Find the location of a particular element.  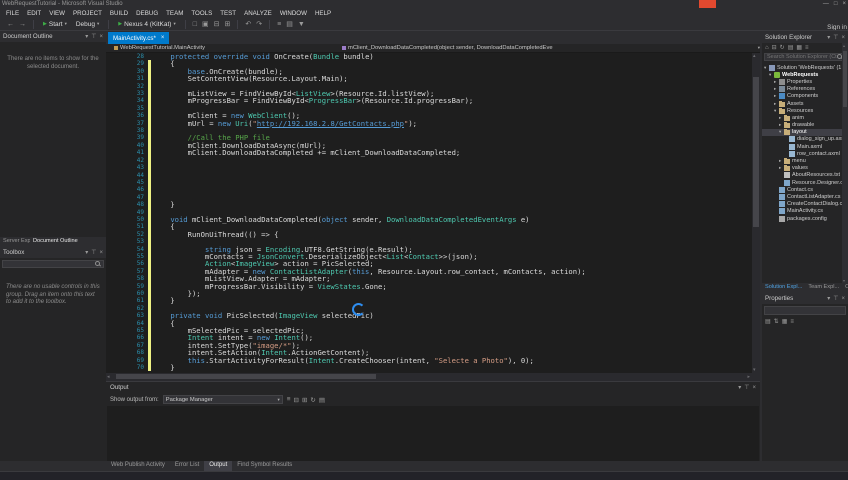

new-project-icon: □ is located at coordinates (195, 24).